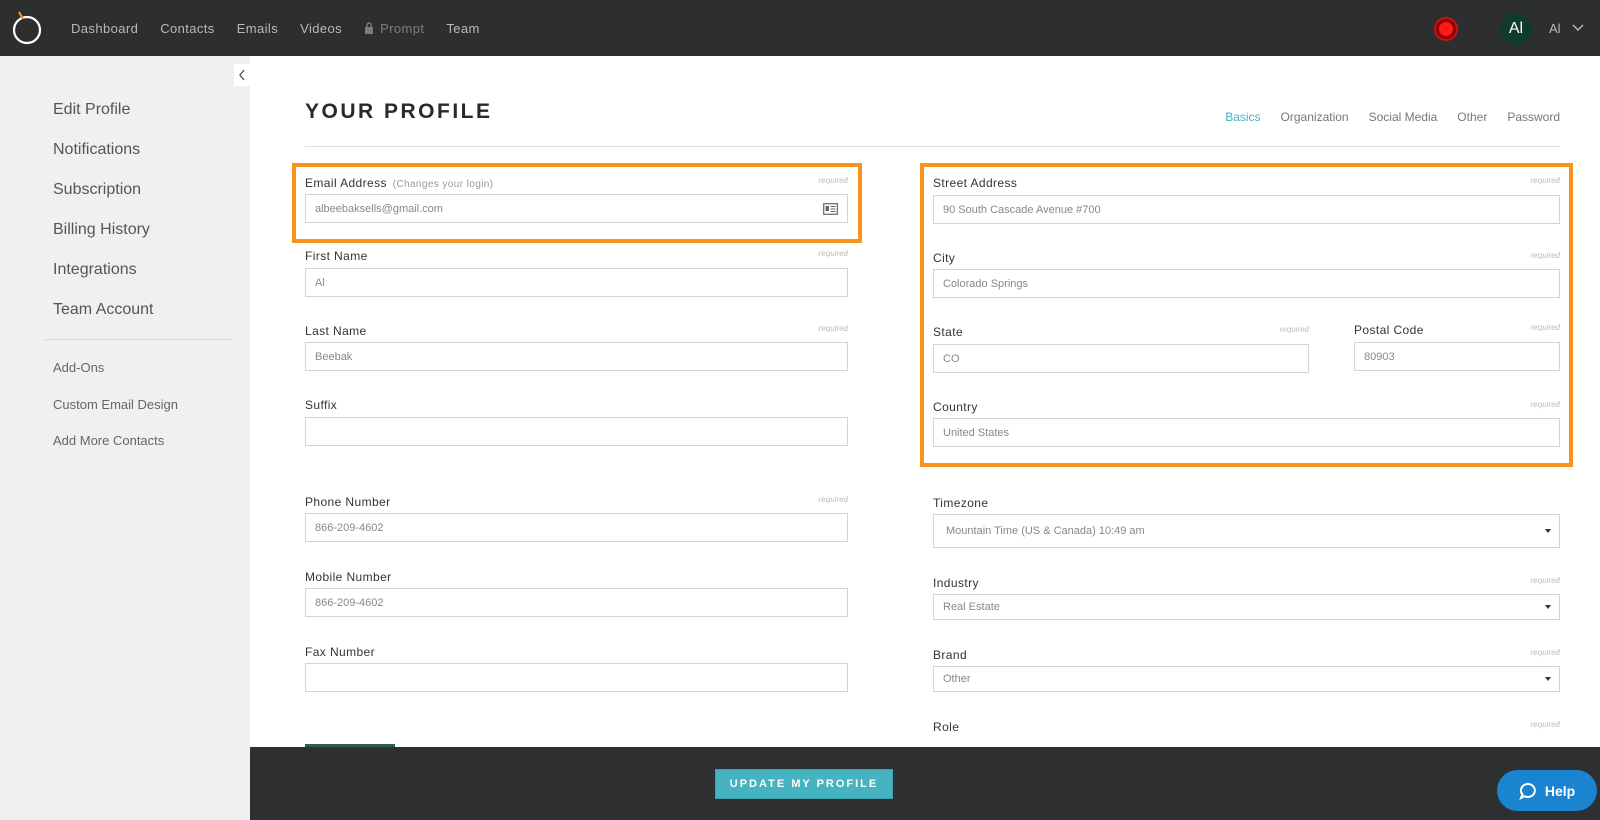 The image size is (1600, 820). I want to click on nav-emails: Emails, so click(257, 28).